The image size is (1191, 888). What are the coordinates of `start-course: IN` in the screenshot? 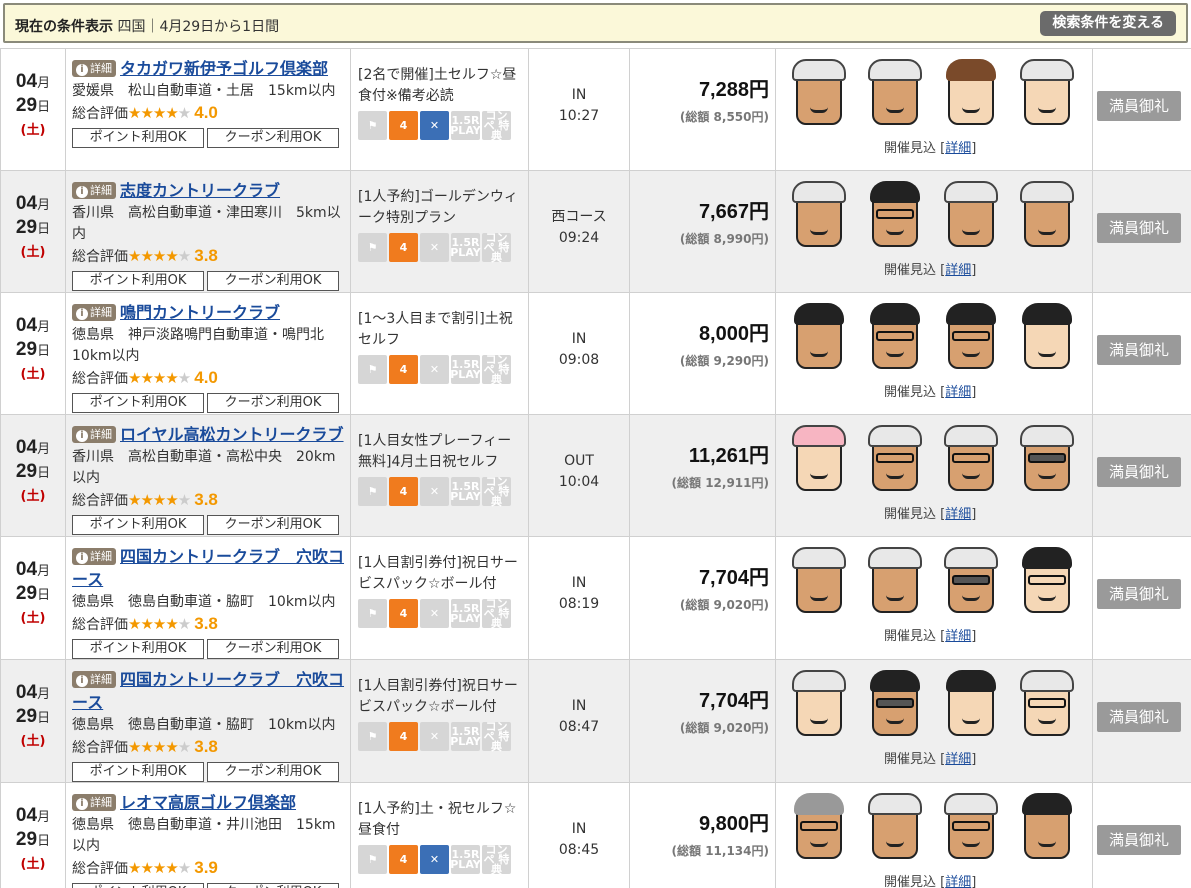 It's located at (579, 829).